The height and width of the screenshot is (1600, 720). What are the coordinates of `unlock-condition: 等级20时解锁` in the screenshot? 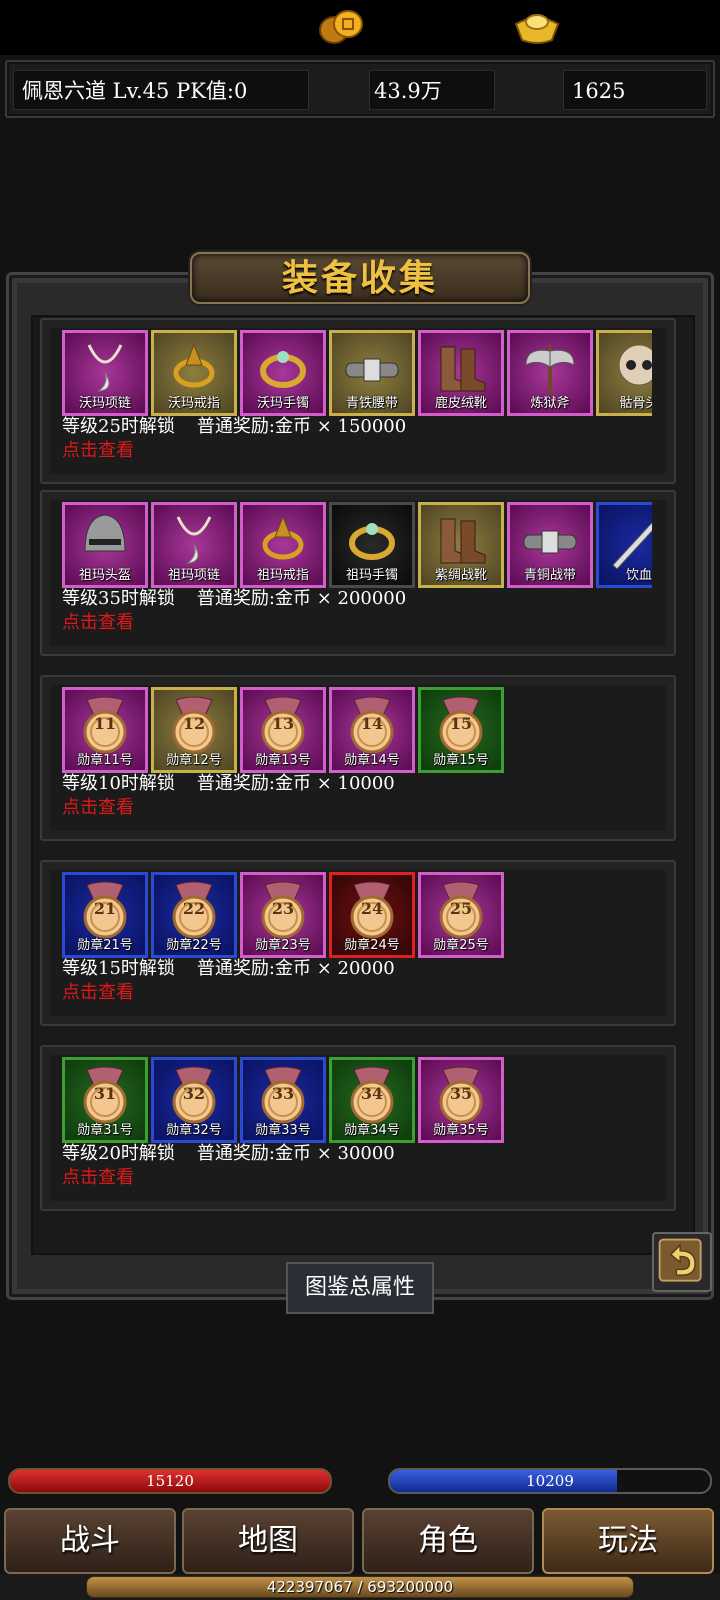 It's located at (118, 1153).